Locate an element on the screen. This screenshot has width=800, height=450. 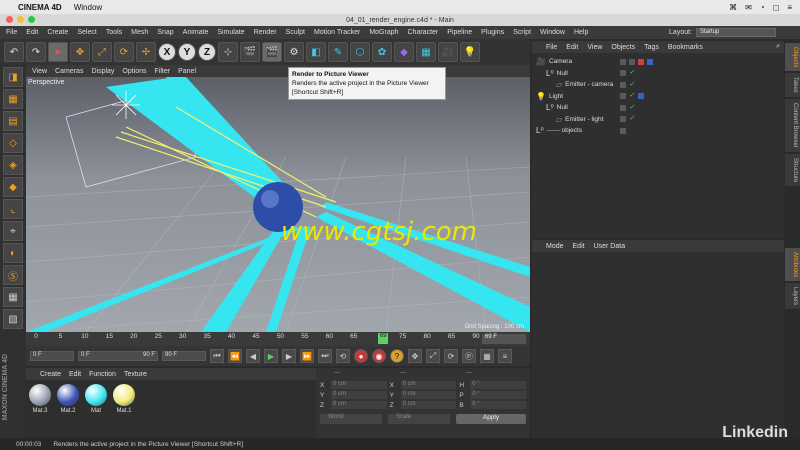
redo-icon: ↷ is located at coordinates (36, 52).